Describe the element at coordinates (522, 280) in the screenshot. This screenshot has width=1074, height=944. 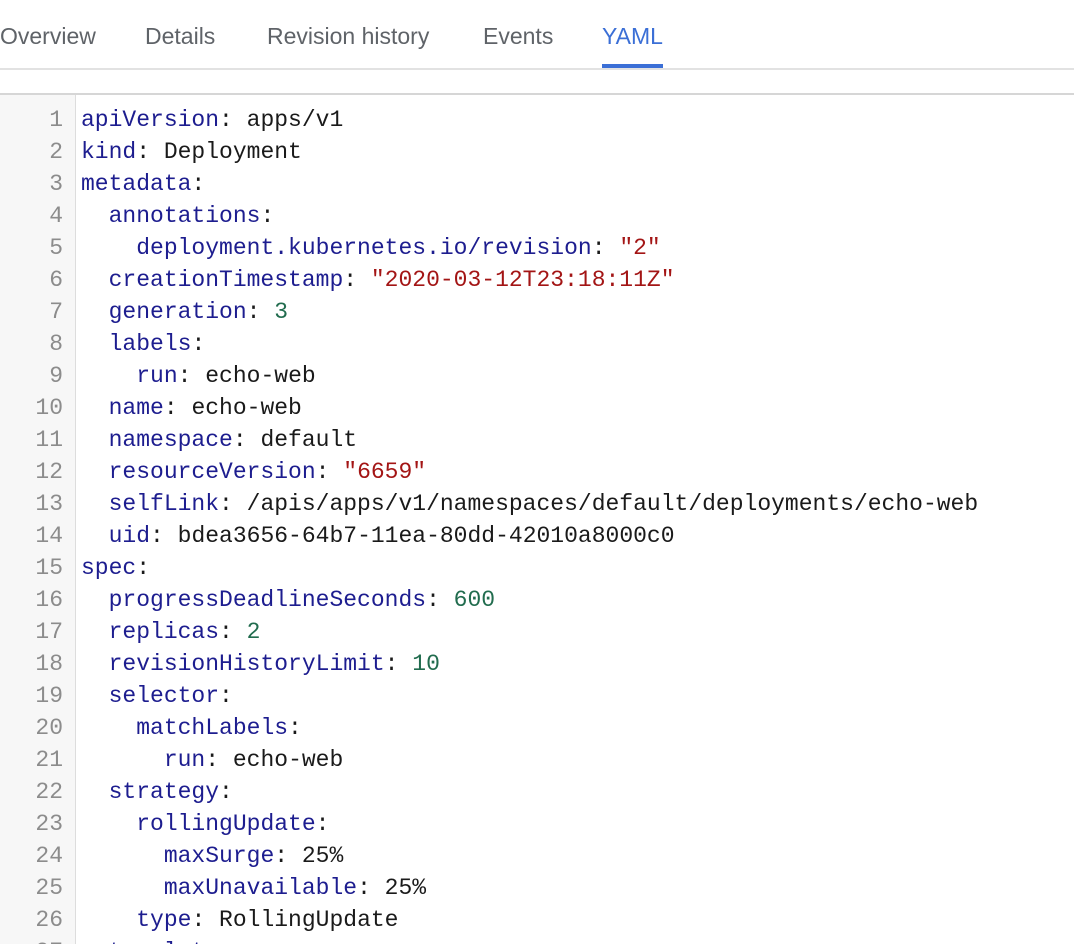
I see `yaml-value: "2020-03-12T23:18:11Z"` at that location.